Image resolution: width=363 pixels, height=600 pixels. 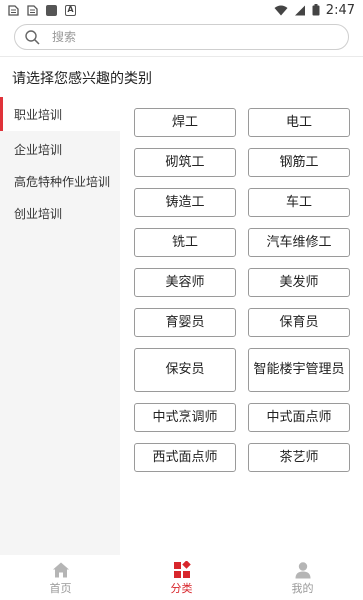 I want to click on category-button-hairdresser: 美发师, so click(x=299, y=282).